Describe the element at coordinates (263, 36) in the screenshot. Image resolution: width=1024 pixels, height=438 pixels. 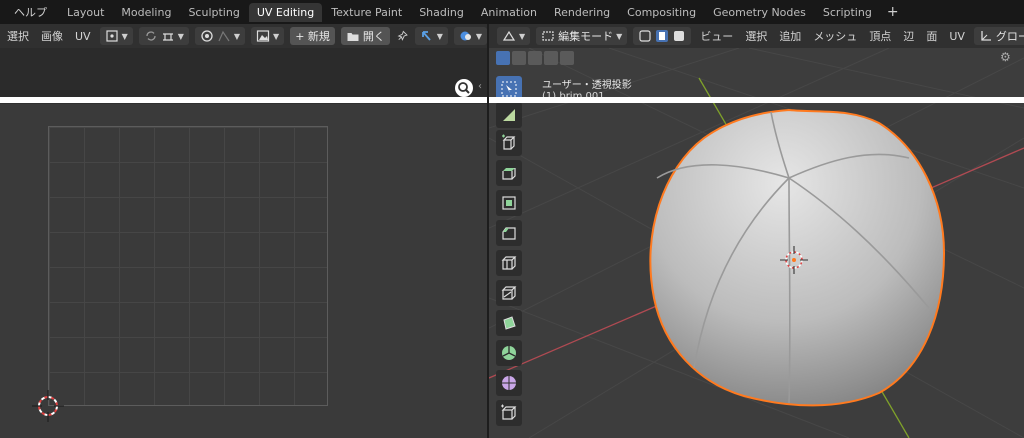
I see `image-icon` at that location.